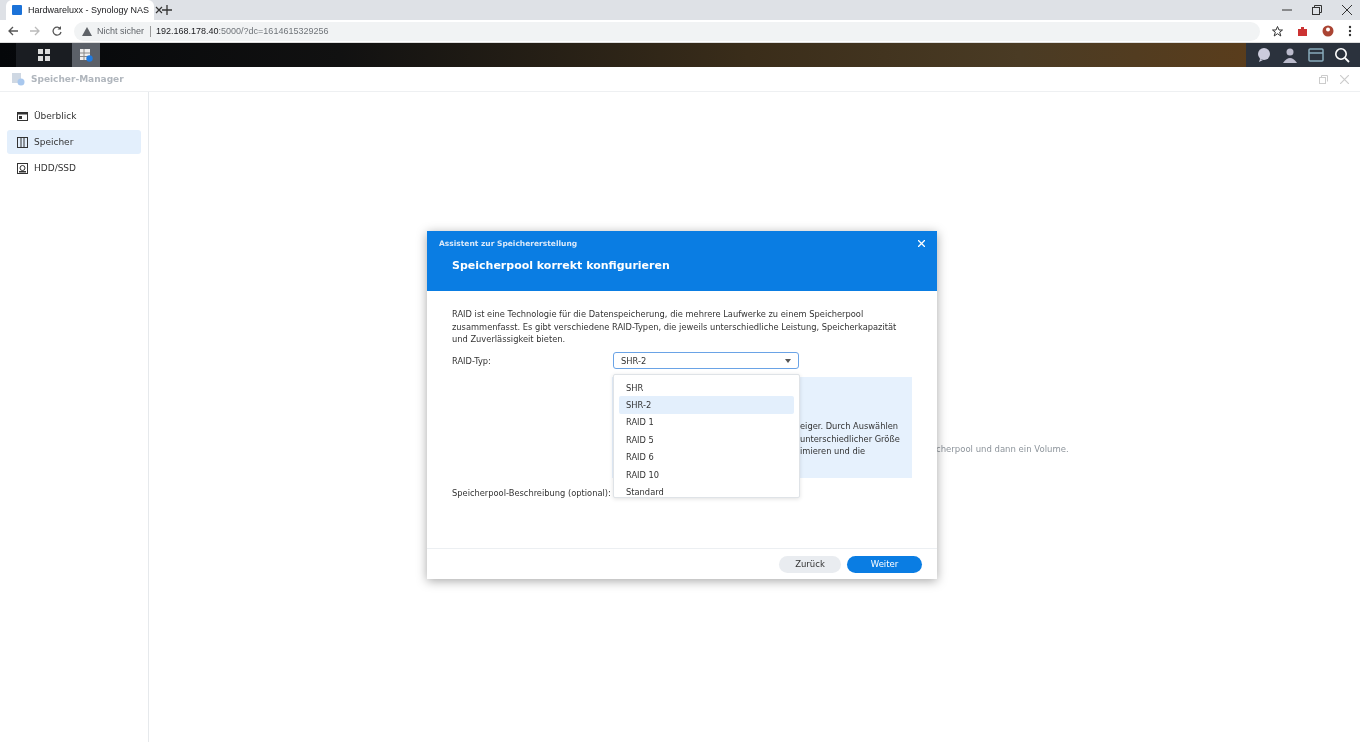  I want to click on sidebar-item: Speicher, so click(74, 142).